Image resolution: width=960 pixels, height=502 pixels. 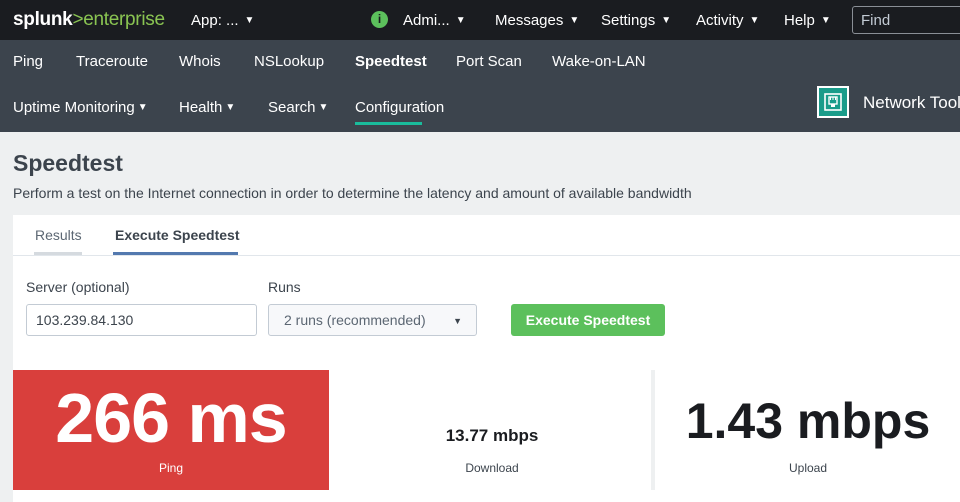 I want to click on settings-menu-label: Settings, so click(x=628, y=20).